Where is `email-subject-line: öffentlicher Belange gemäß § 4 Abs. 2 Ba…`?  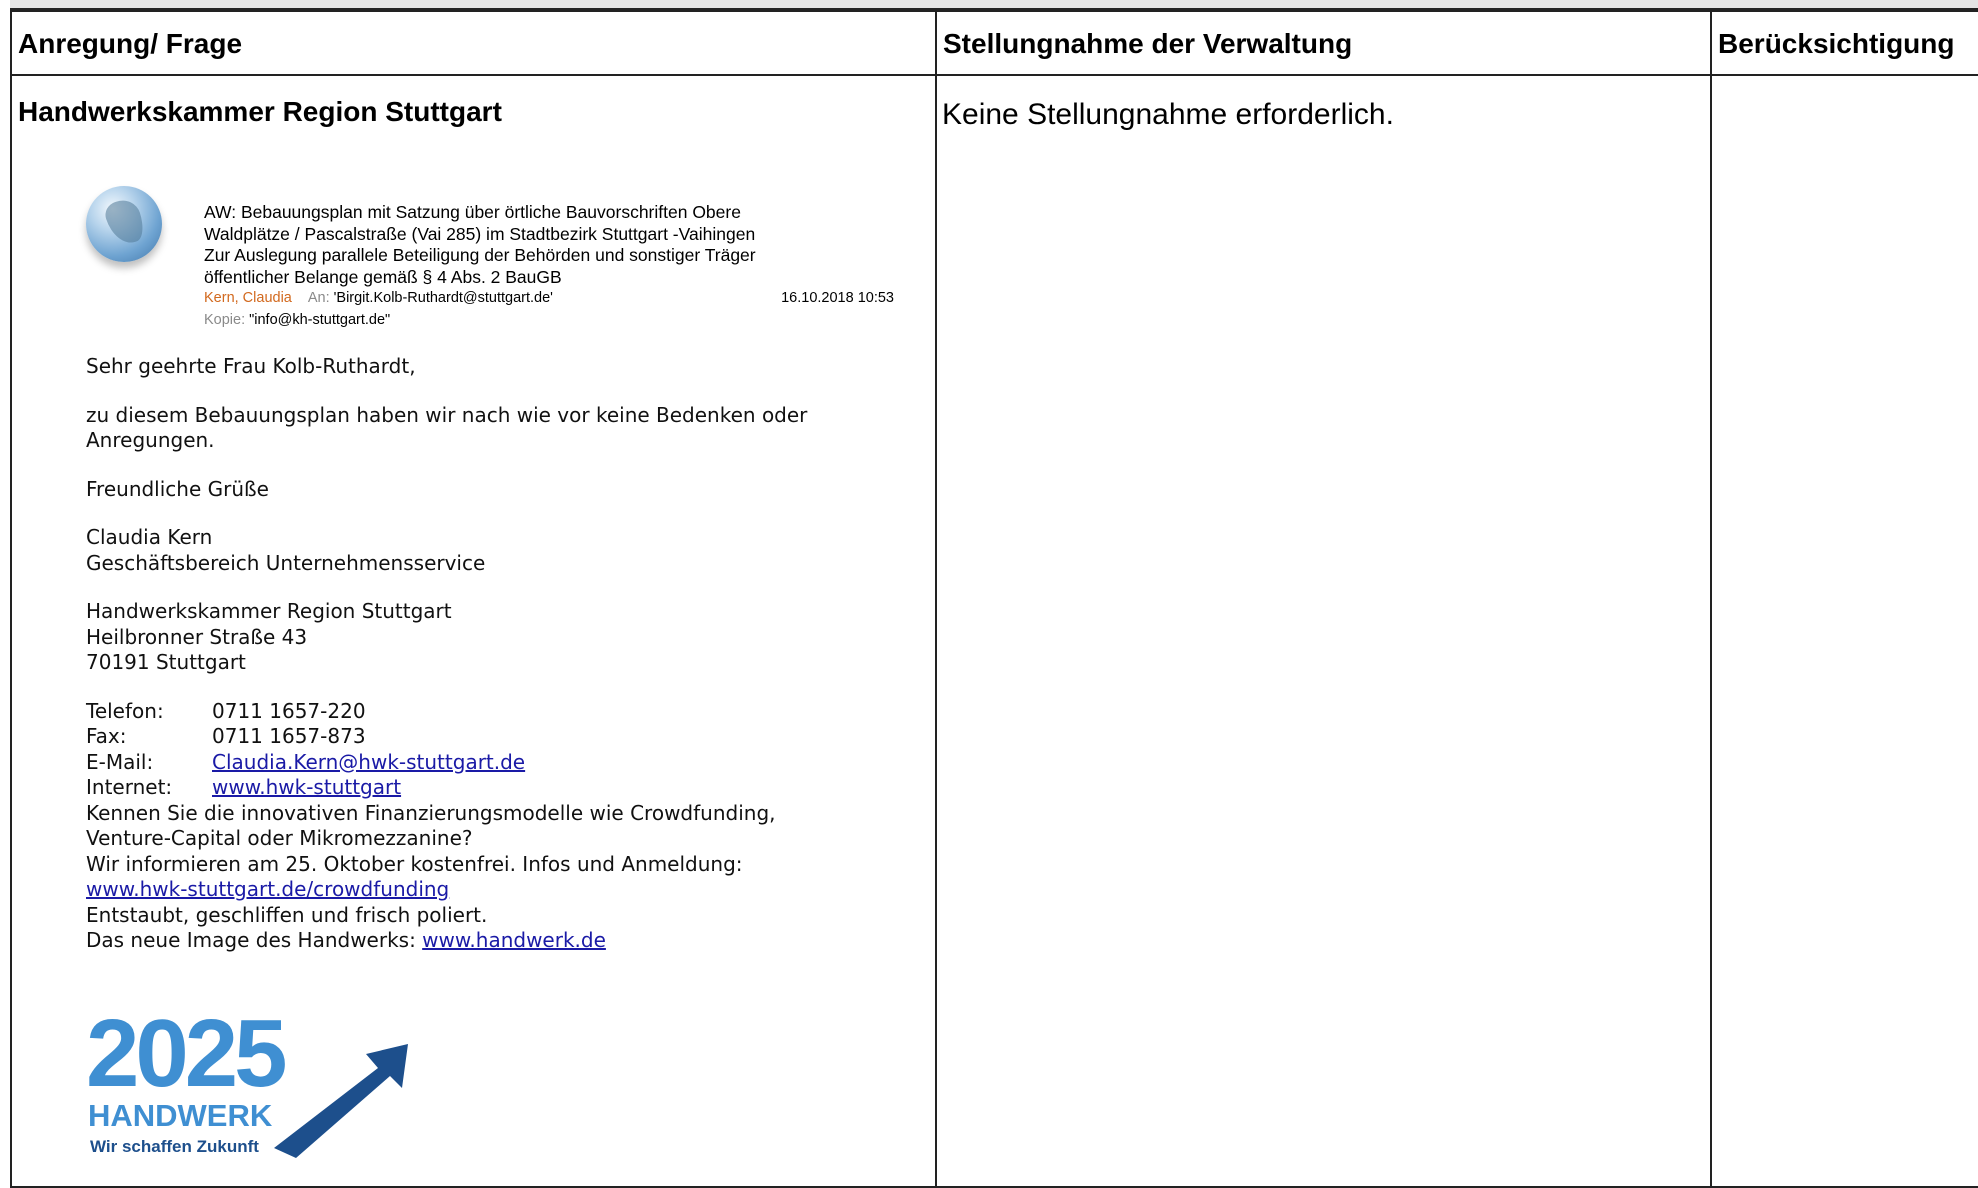 email-subject-line: öffentlicher Belange gemäß § 4 Abs. 2 Ba… is located at coordinates (383, 276).